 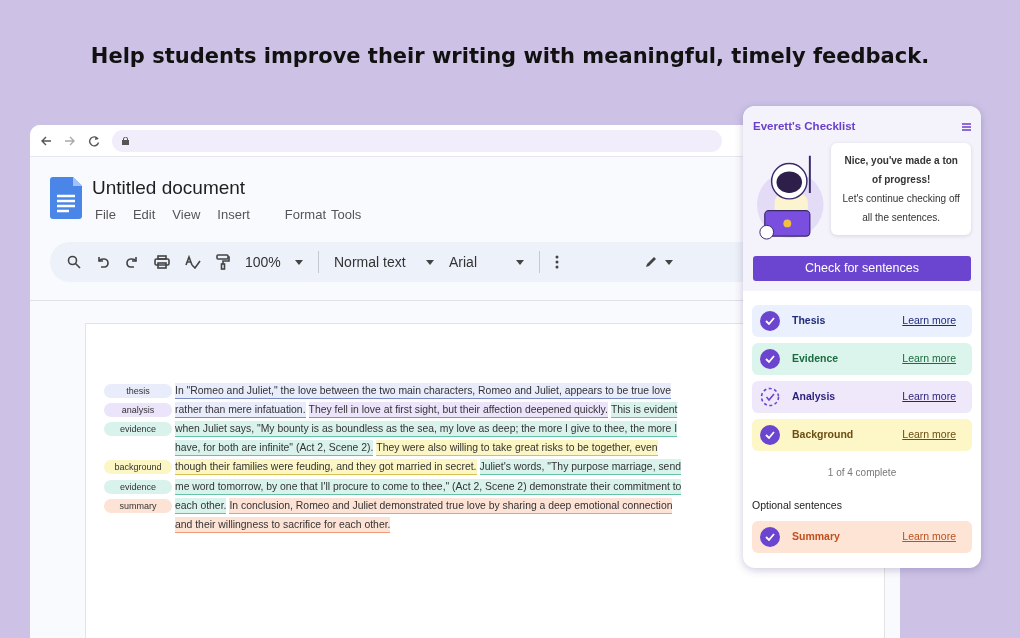 What do you see at coordinates (862, 536) in the screenshot?
I see `checklist-item: Summary Learn more` at bounding box center [862, 536].